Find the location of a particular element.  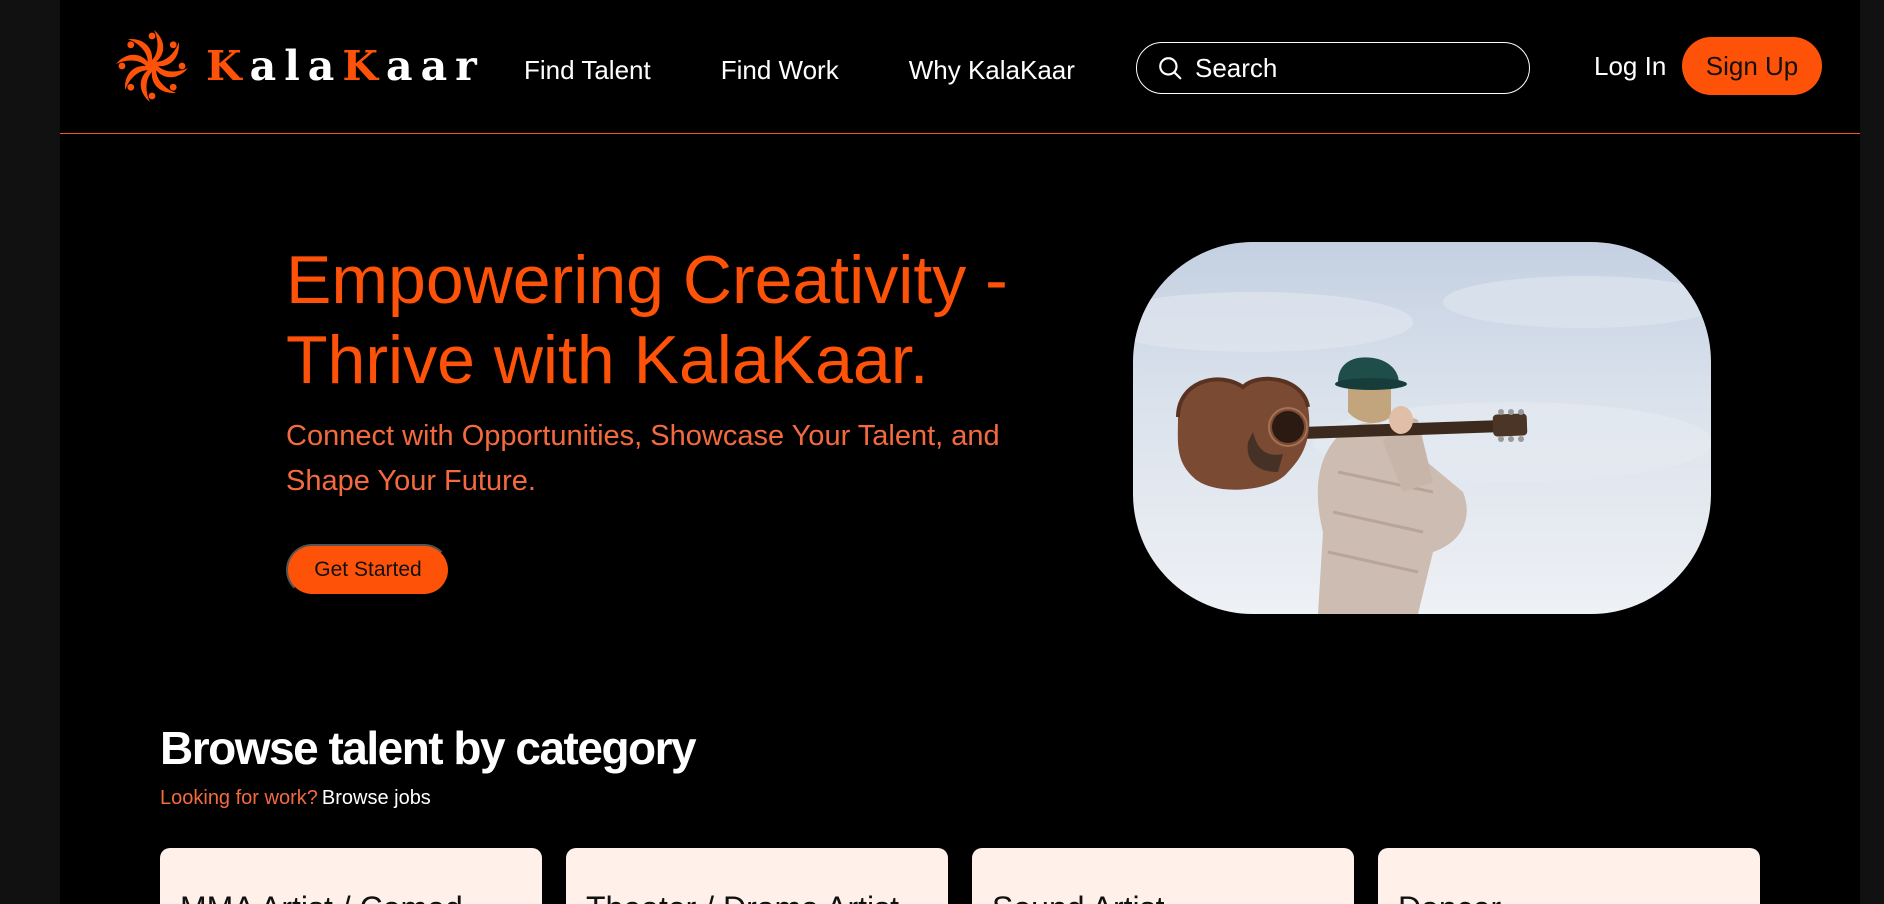

browse-jobs-link: Browse jobs is located at coordinates (376, 798).